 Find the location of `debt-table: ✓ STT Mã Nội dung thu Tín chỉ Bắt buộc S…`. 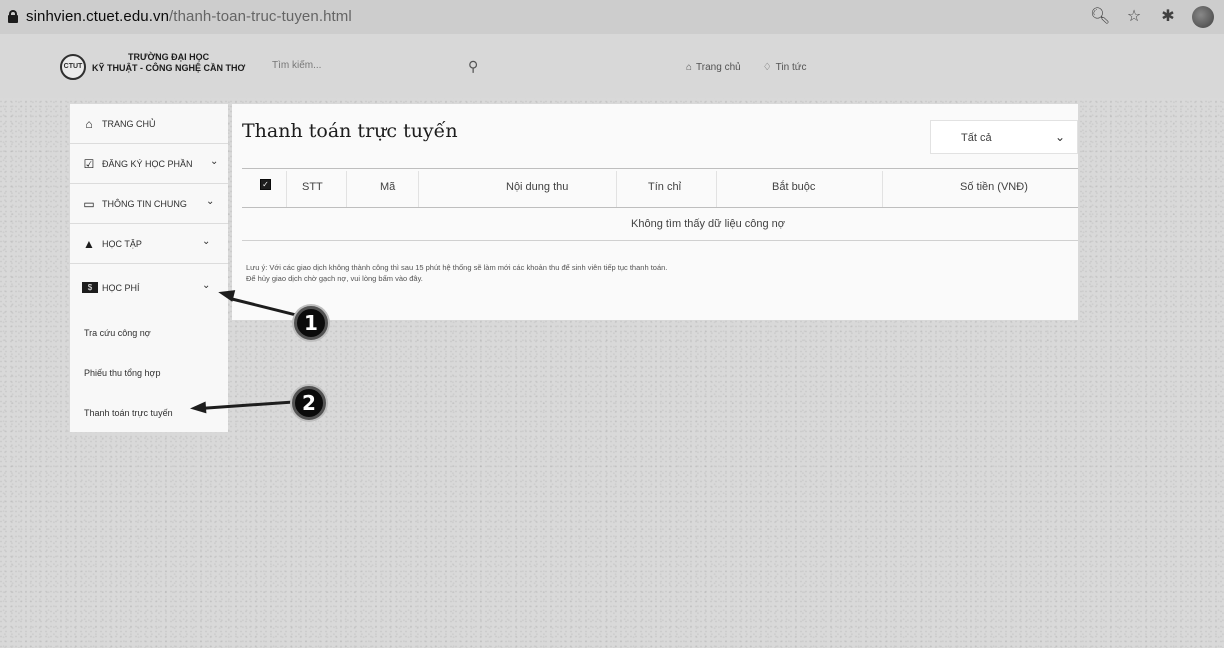

debt-table: ✓ STT Mã Nội dung thu Tín chỉ Bắt buộc S… is located at coordinates (660, 205).